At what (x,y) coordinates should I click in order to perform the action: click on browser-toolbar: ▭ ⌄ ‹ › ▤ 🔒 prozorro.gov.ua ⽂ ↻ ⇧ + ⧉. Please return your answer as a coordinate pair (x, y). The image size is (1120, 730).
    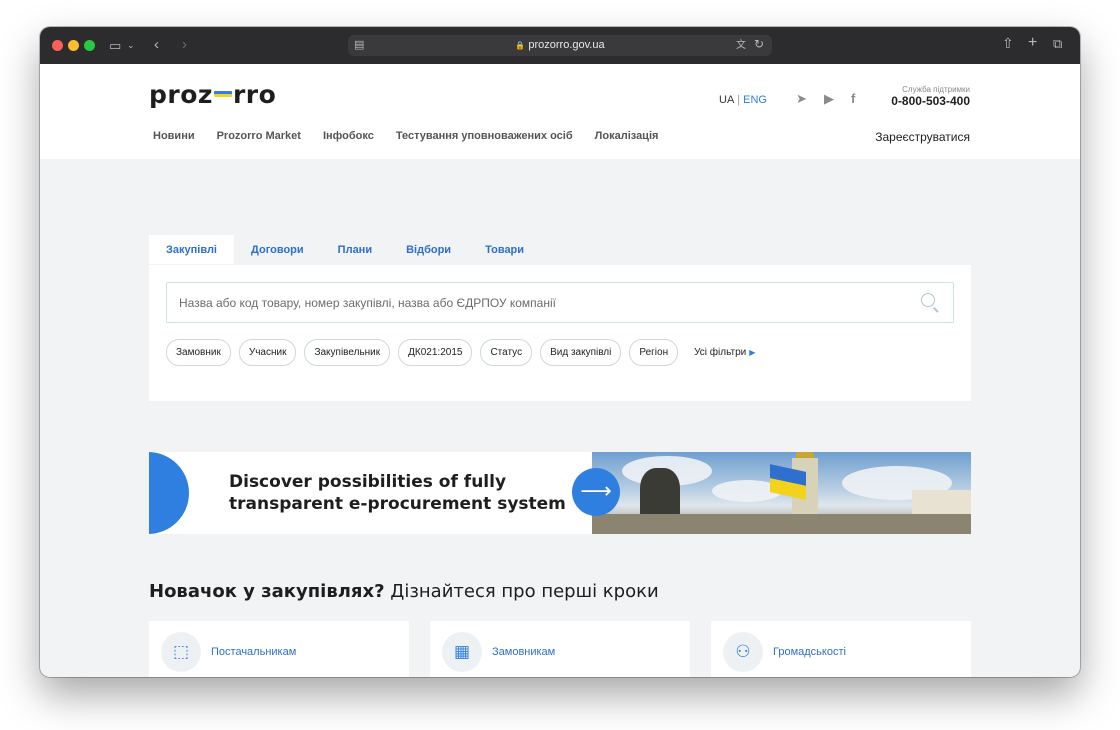
    Looking at the image, I should click on (560, 45).